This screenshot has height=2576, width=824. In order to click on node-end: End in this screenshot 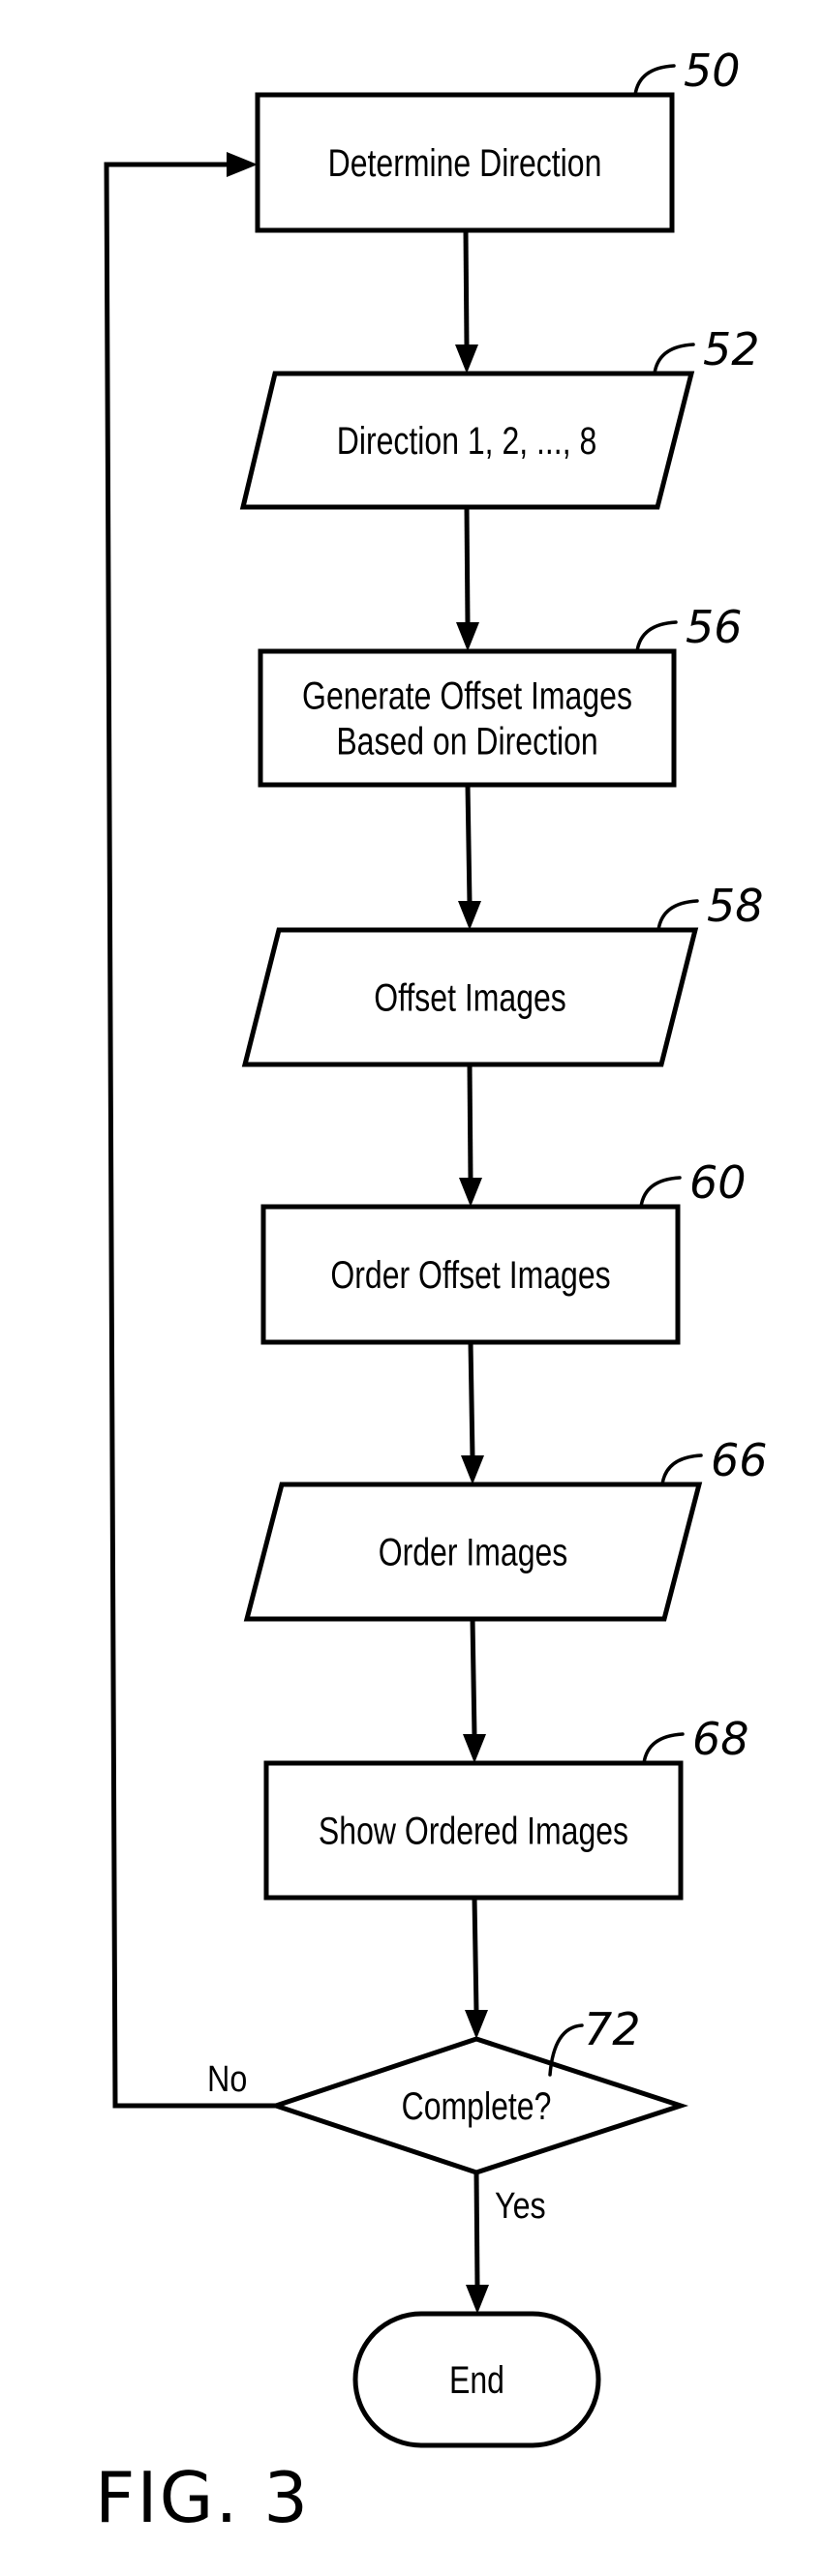, I will do `click(476, 2379)`.